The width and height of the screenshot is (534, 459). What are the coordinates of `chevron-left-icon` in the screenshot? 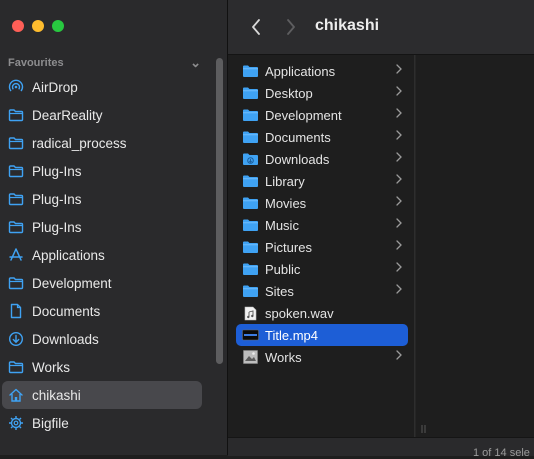 It's located at (256, 27).